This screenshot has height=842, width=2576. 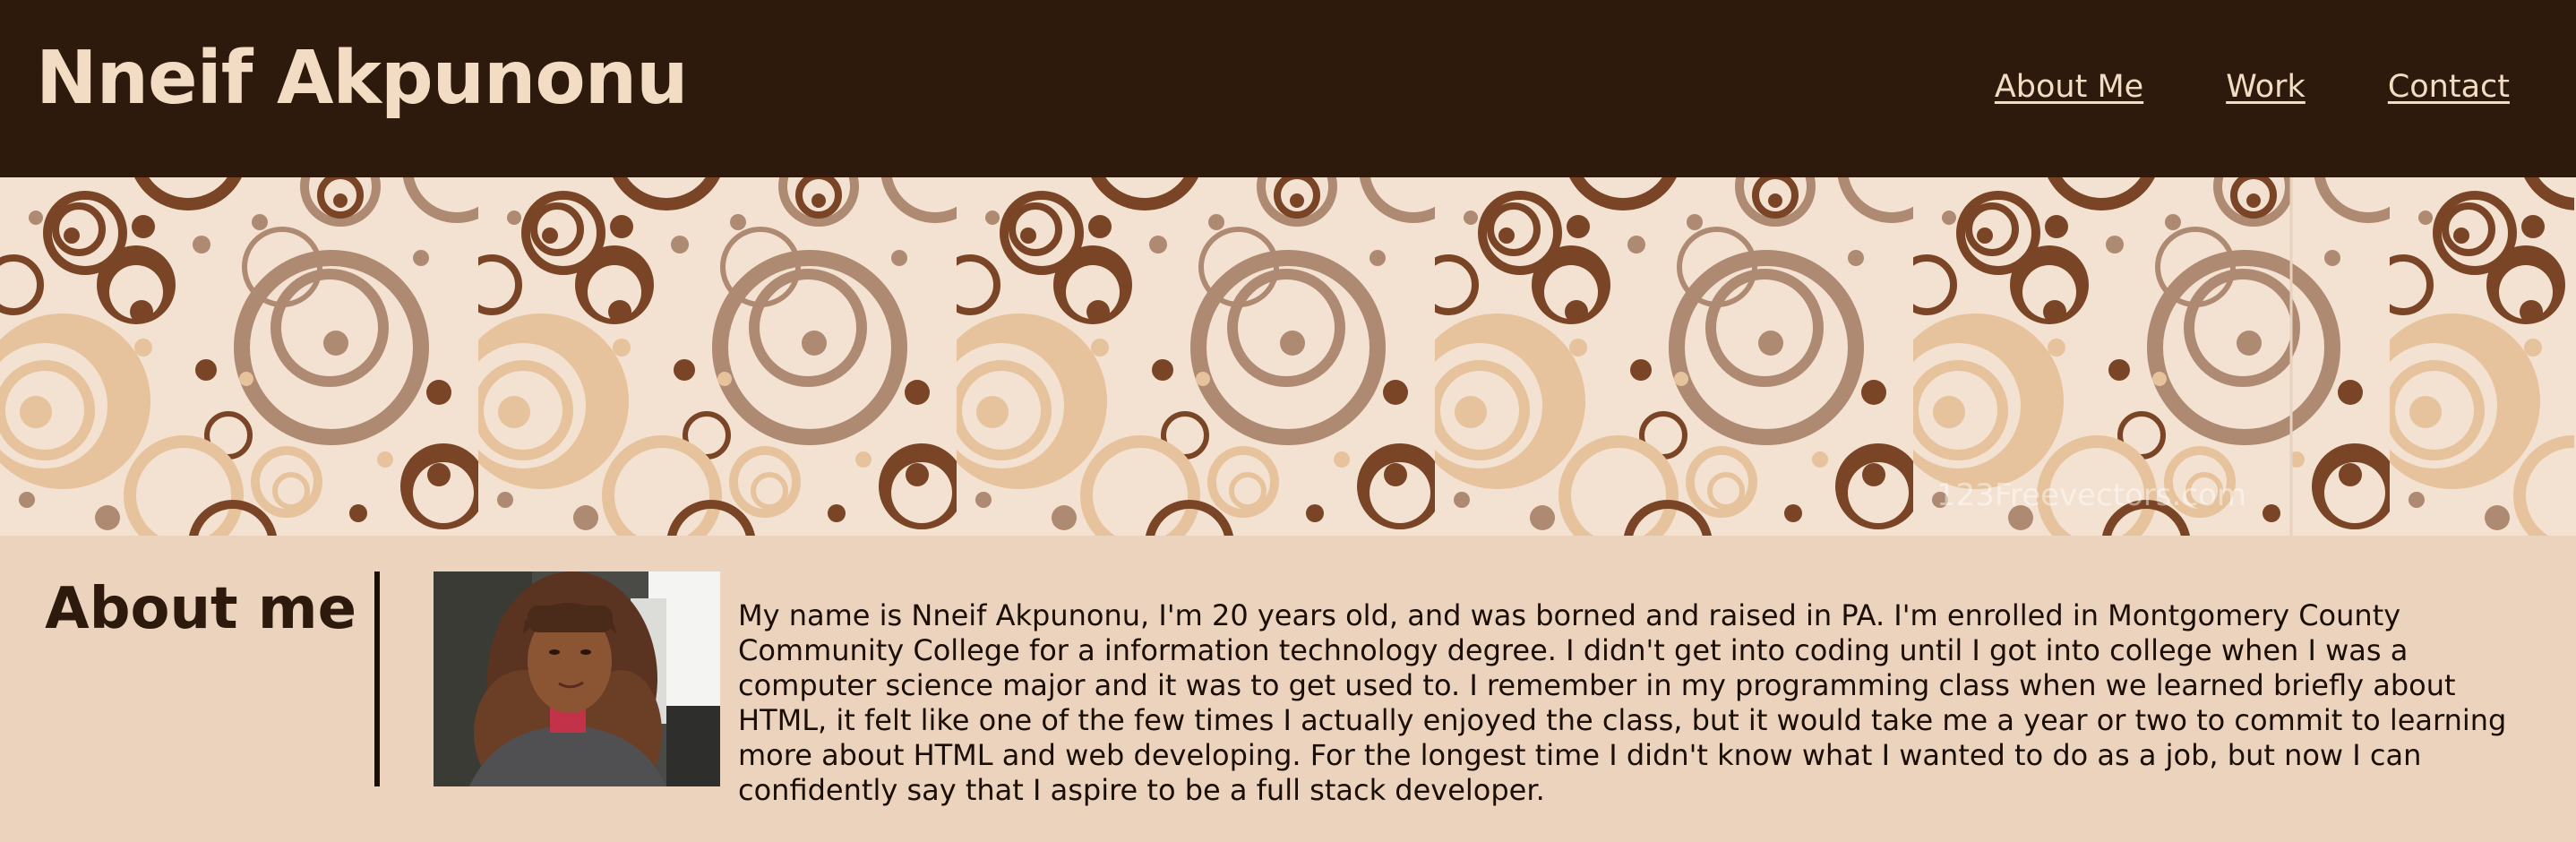 I want to click on banner-watermark: 123Freevectors.com, so click(x=2091, y=495).